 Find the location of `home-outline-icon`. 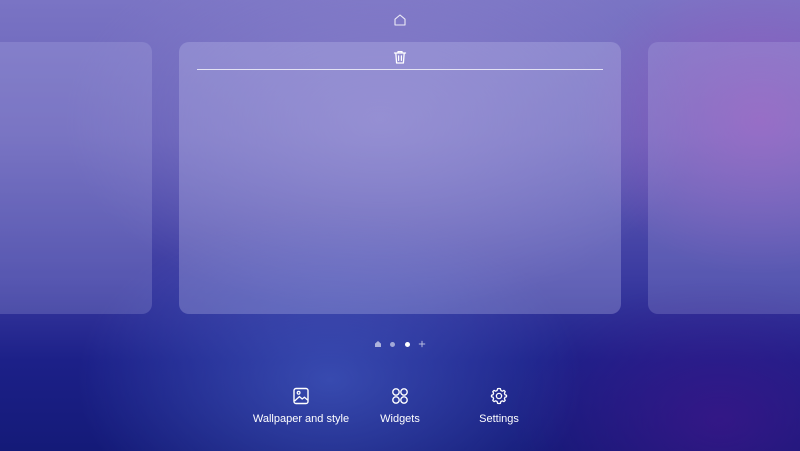

home-outline-icon is located at coordinates (400, 20).